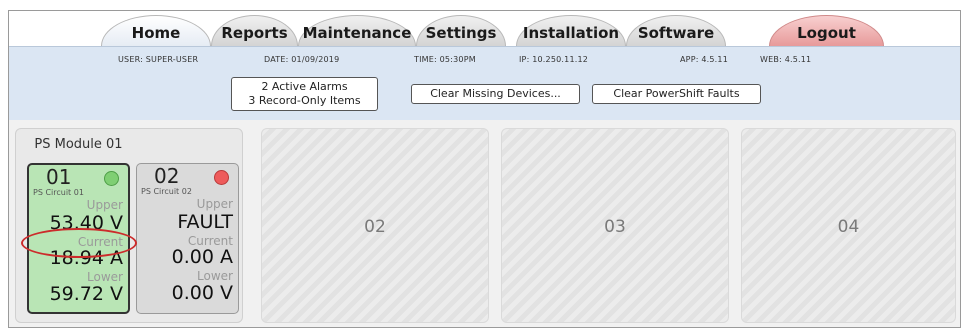  I want to click on date-info: DATE: 01/09/2019, so click(302, 59).